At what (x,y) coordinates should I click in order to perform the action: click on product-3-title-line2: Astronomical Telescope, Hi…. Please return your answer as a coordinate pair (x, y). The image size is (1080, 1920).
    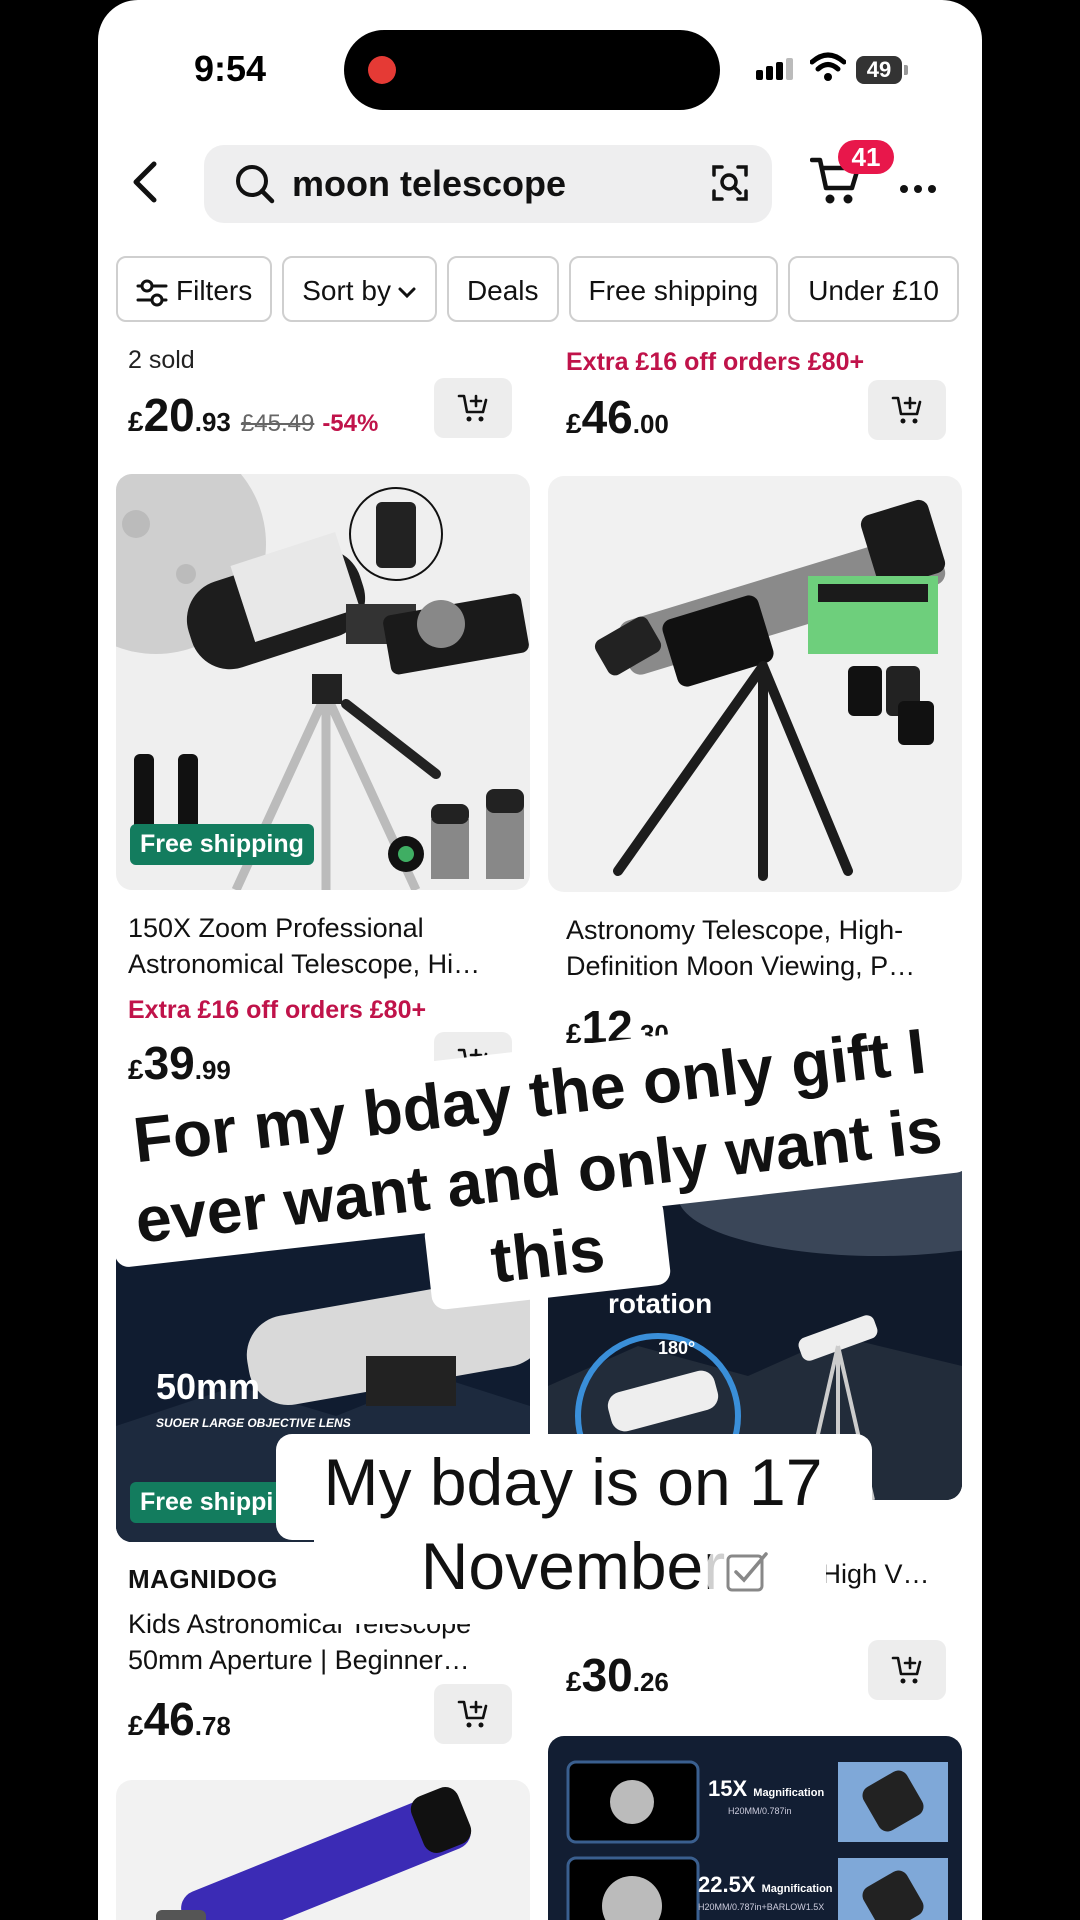
    Looking at the image, I should click on (304, 964).